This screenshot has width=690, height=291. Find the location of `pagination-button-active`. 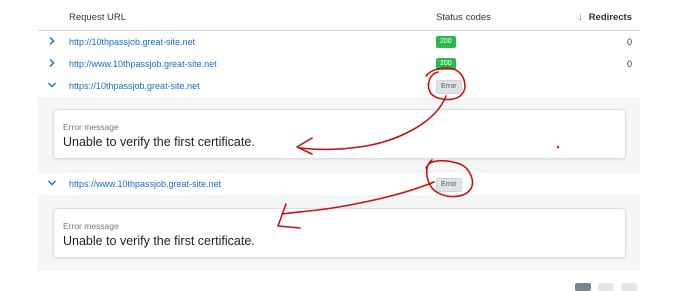

pagination-button-active is located at coordinates (583, 287).